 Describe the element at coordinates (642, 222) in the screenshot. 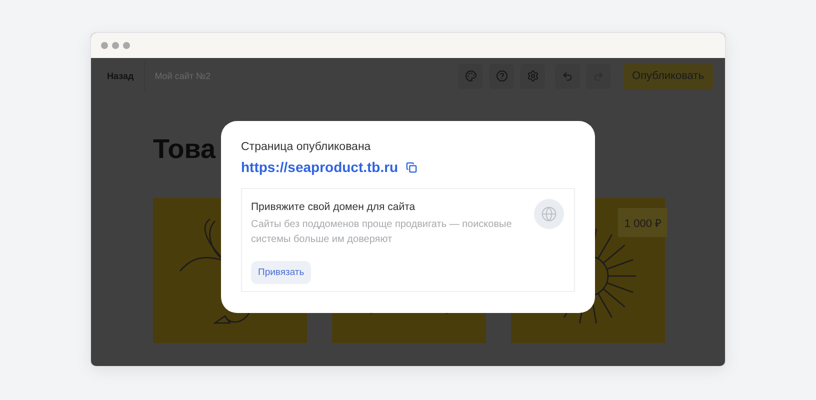

I see `price-tag: 1 000 ₽` at that location.